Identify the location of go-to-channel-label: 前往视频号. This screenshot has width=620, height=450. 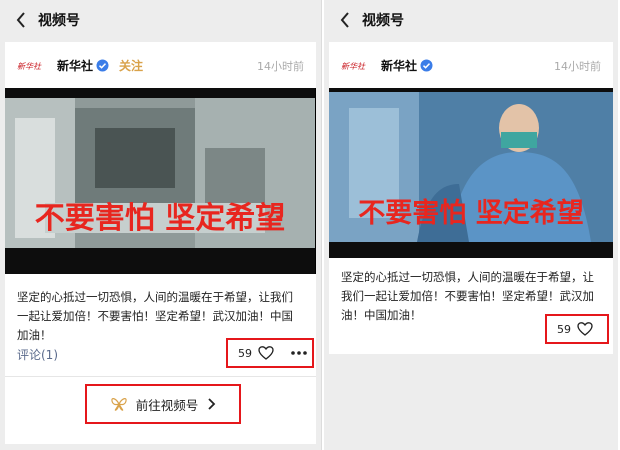
(167, 405).